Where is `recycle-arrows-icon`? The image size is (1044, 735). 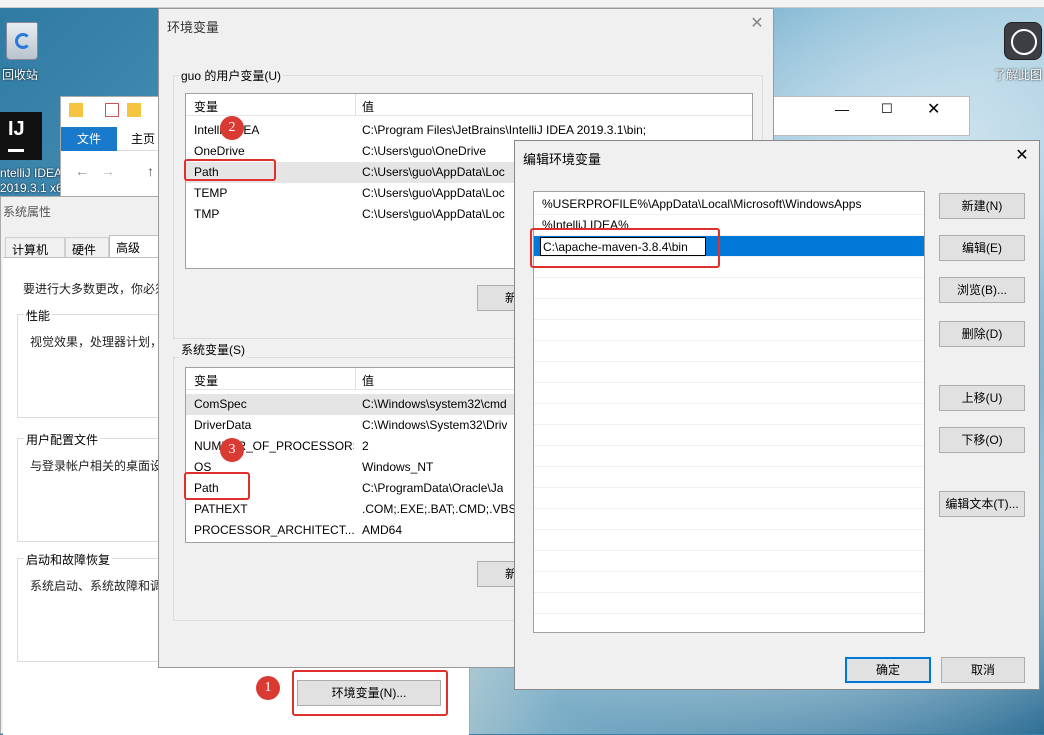 recycle-arrows-icon is located at coordinates (23, 41).